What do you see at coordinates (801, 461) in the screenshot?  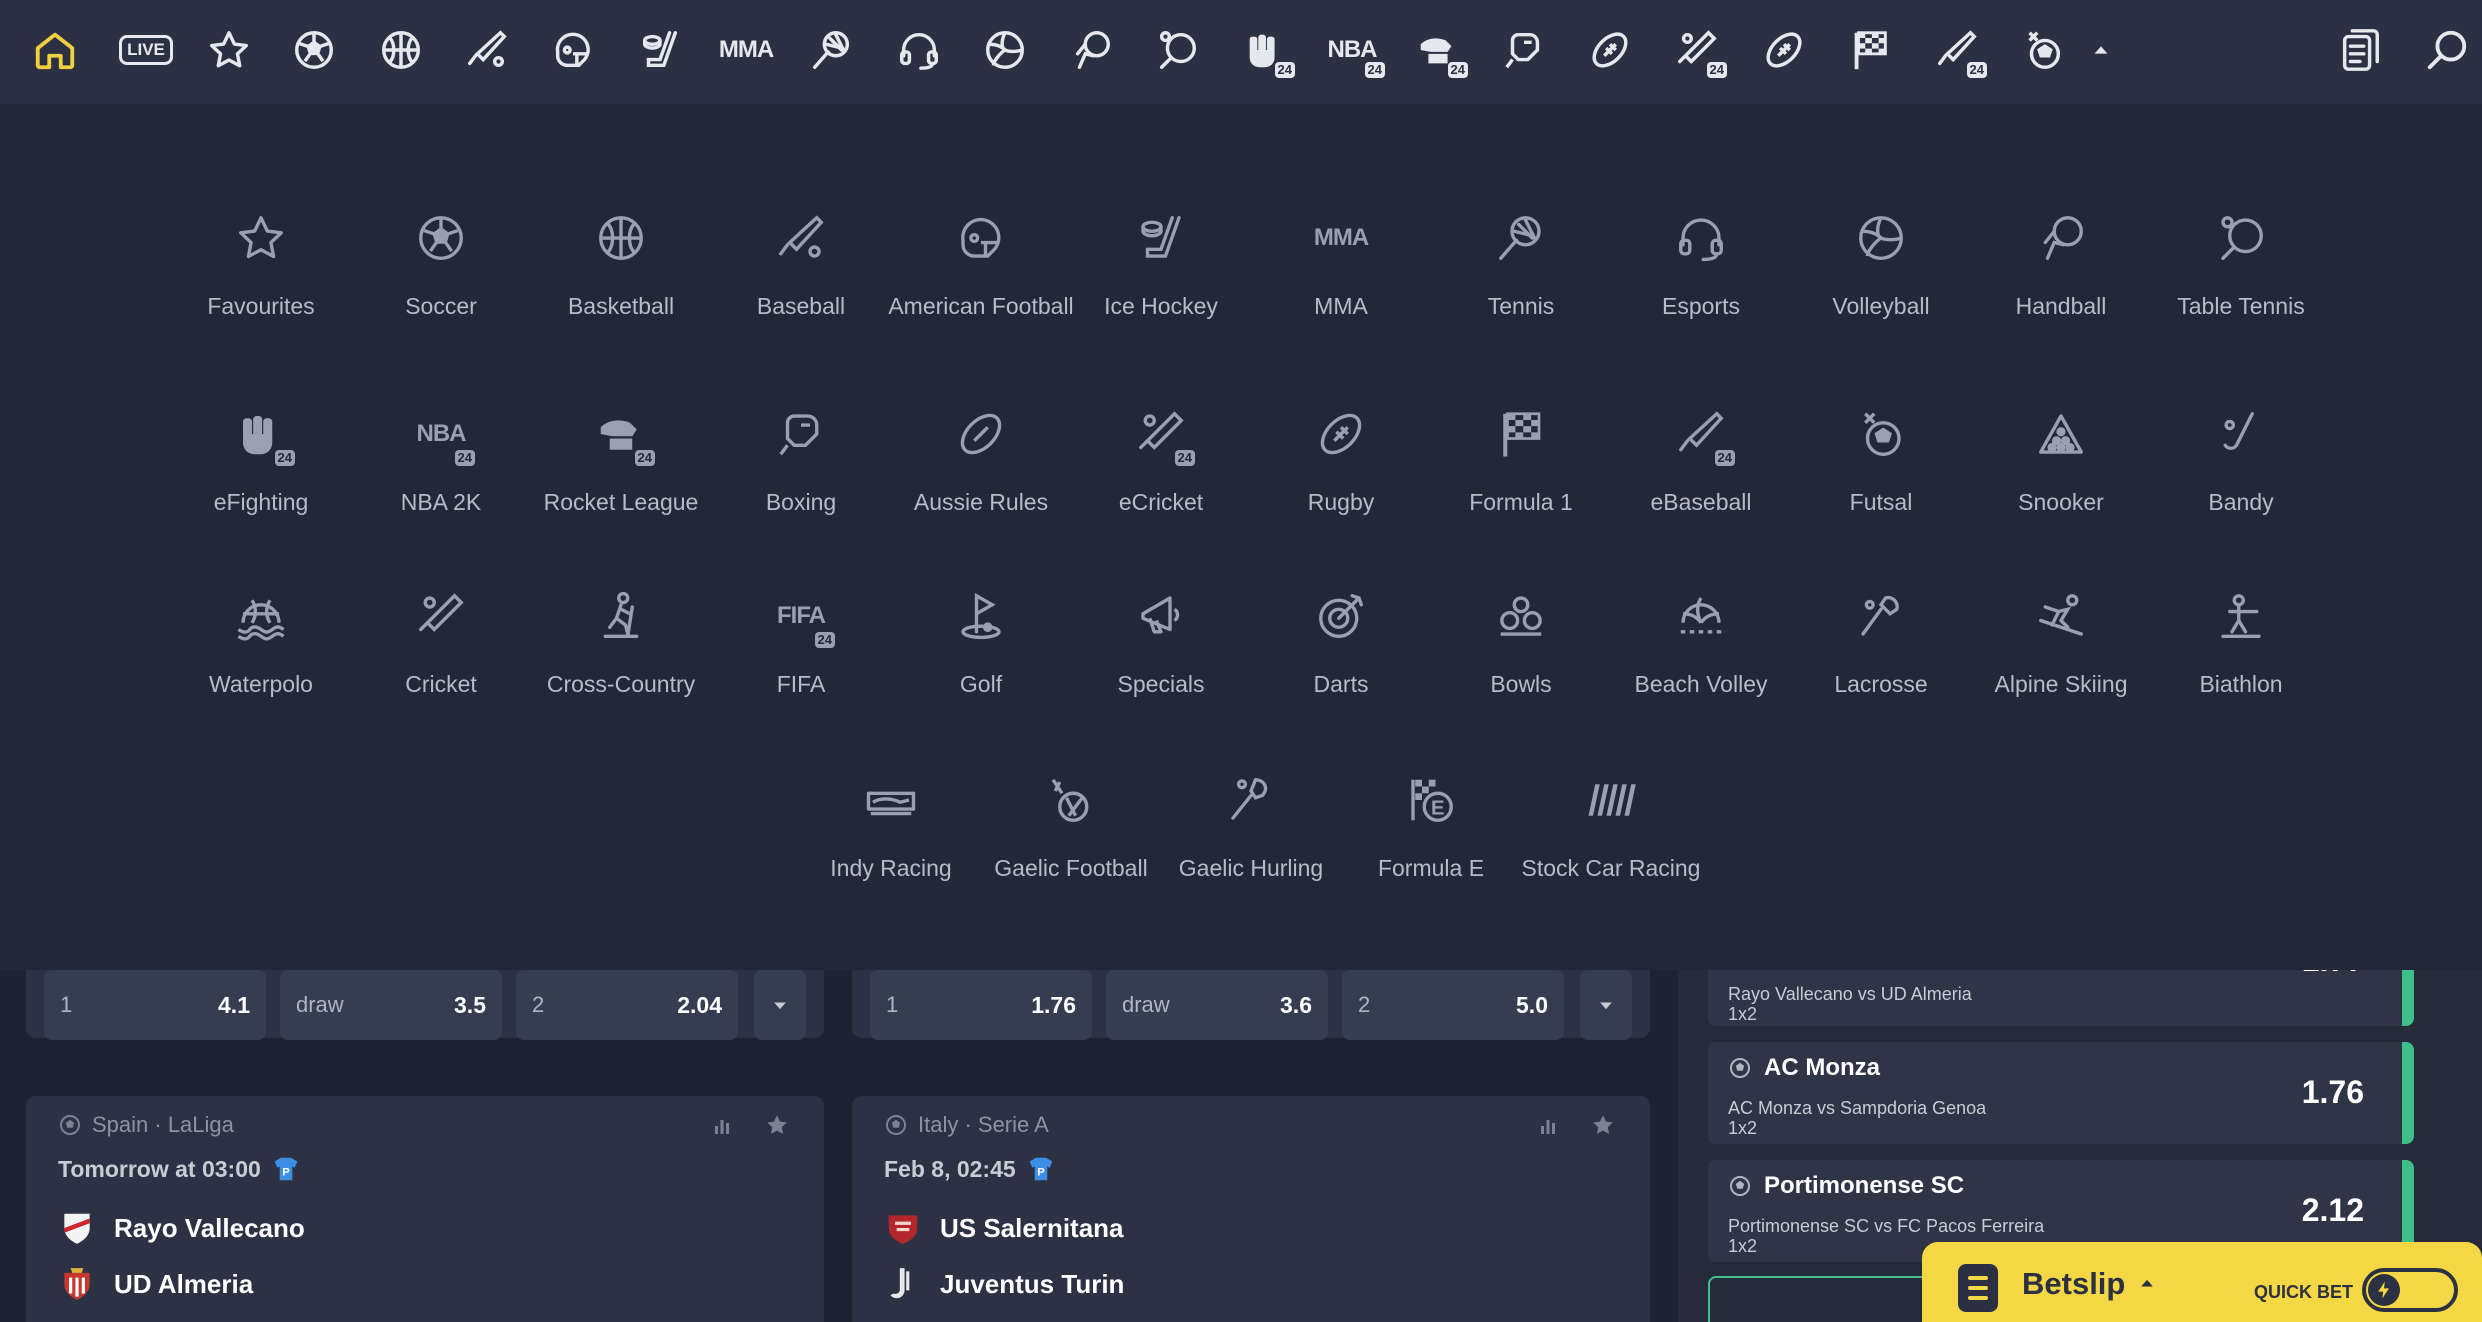 I see `sport-boxing: Boxing` at bounding box center [801, 461].